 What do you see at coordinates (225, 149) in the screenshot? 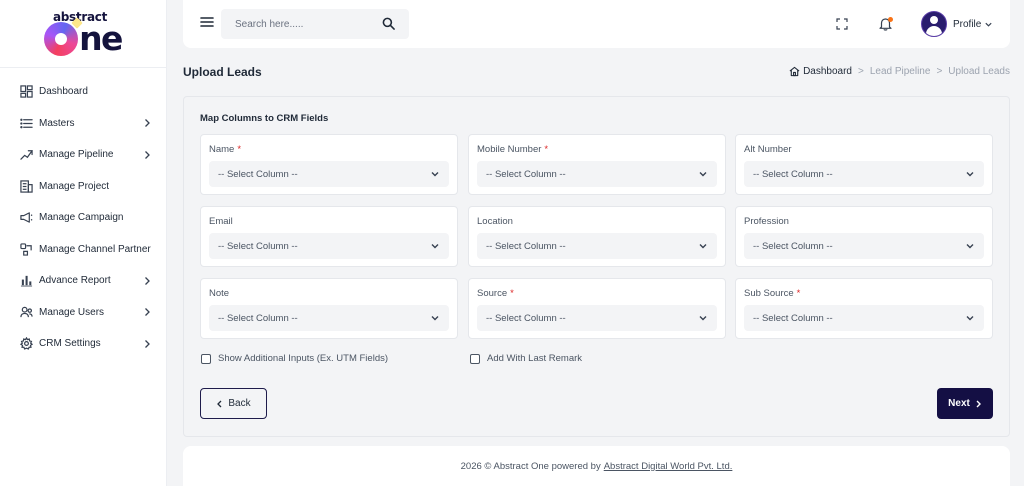
I see `field-label: Name *` at bounding box center [225, 149].